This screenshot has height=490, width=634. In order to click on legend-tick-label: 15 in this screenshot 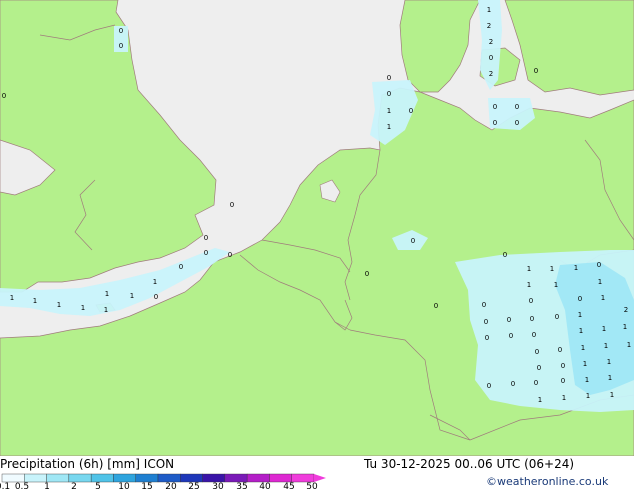, I will do `click(146, 486)`.